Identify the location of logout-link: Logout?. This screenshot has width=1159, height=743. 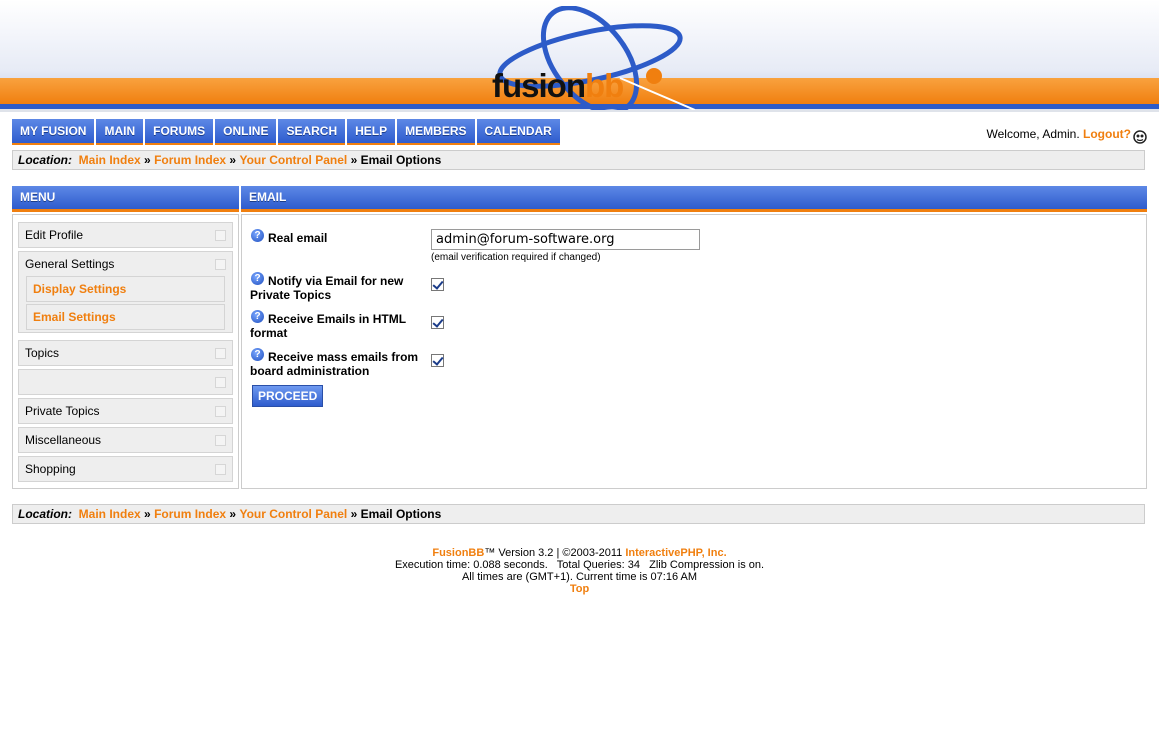
(1107, 134).